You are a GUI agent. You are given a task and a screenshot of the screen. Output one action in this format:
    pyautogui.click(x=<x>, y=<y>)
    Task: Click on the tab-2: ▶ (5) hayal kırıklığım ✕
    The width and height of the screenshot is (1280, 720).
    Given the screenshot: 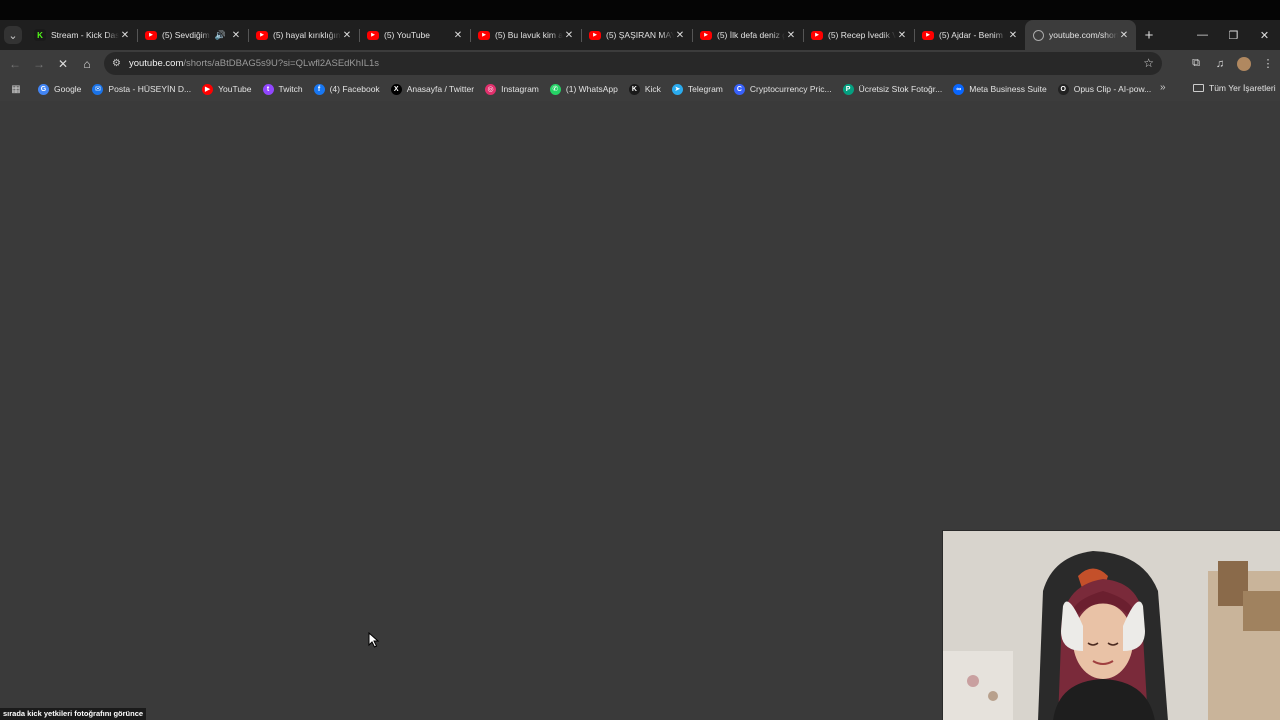 What is the action you would take?
    pyautogui.click(x=303, y=35)
    